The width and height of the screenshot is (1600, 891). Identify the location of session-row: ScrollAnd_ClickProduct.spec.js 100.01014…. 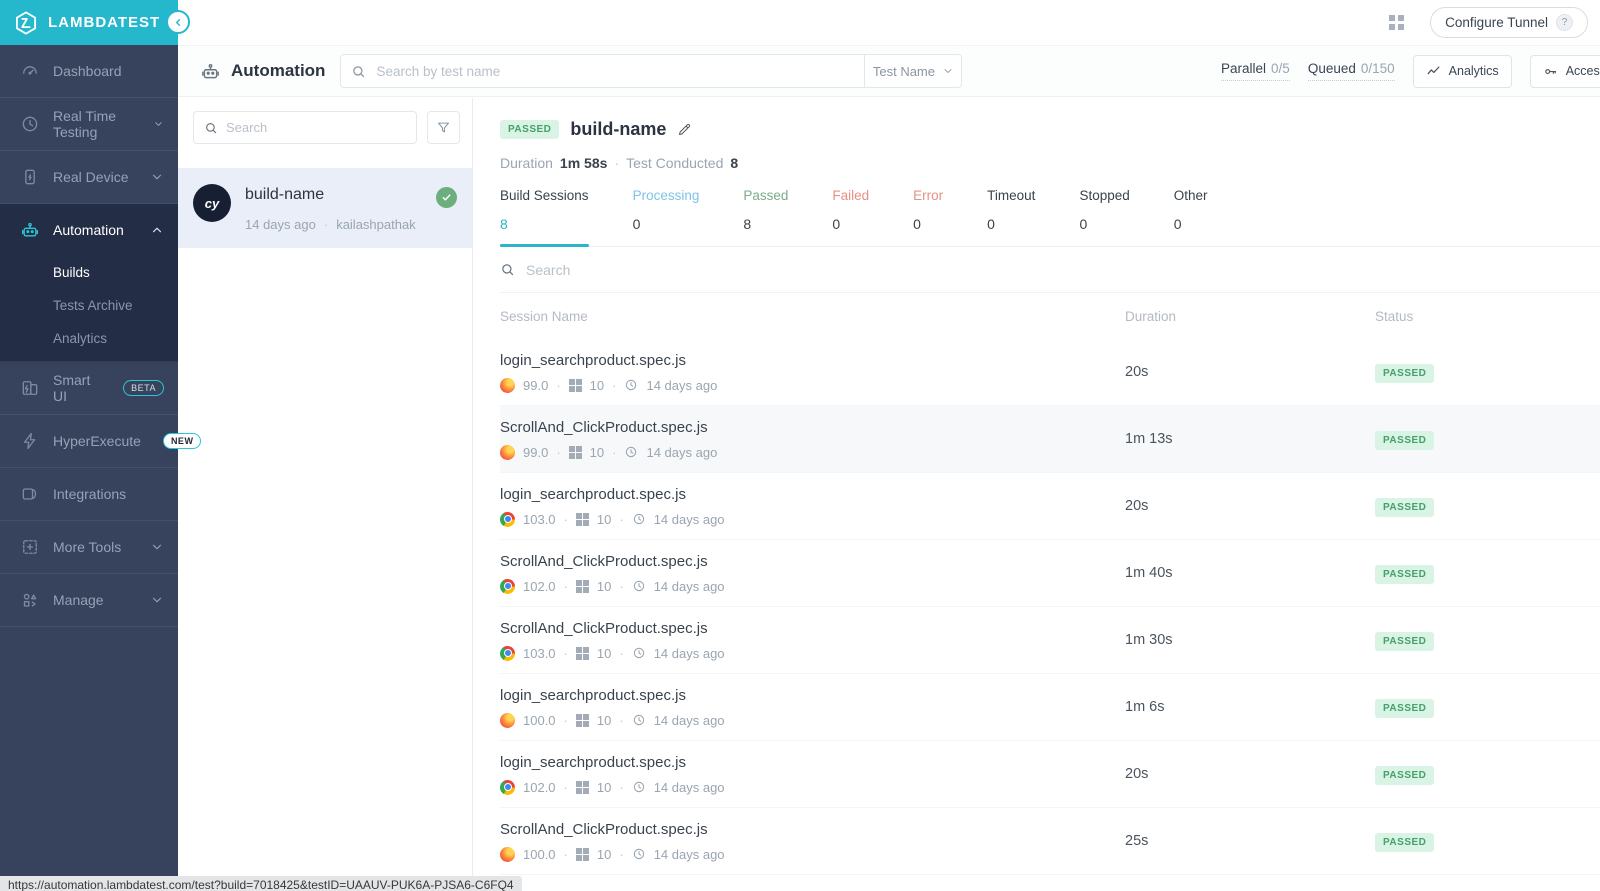
(1050, 841).